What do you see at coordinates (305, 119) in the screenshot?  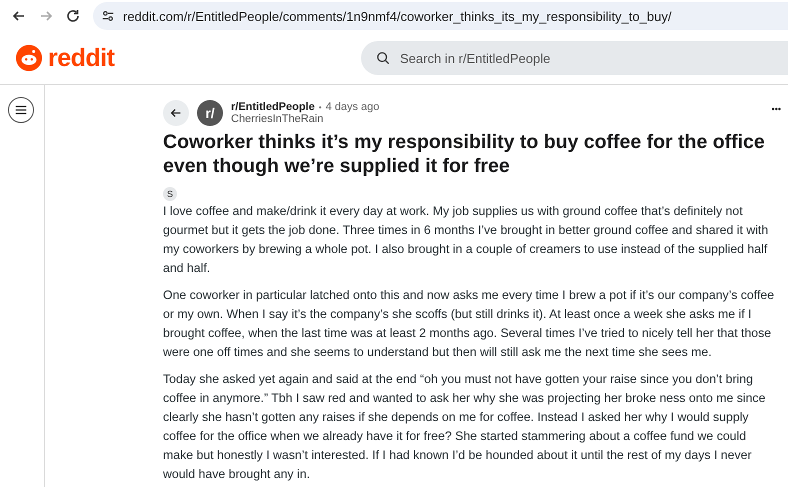 I see `author-name: CherriesInTheRain` at bounding box center [305, 119].